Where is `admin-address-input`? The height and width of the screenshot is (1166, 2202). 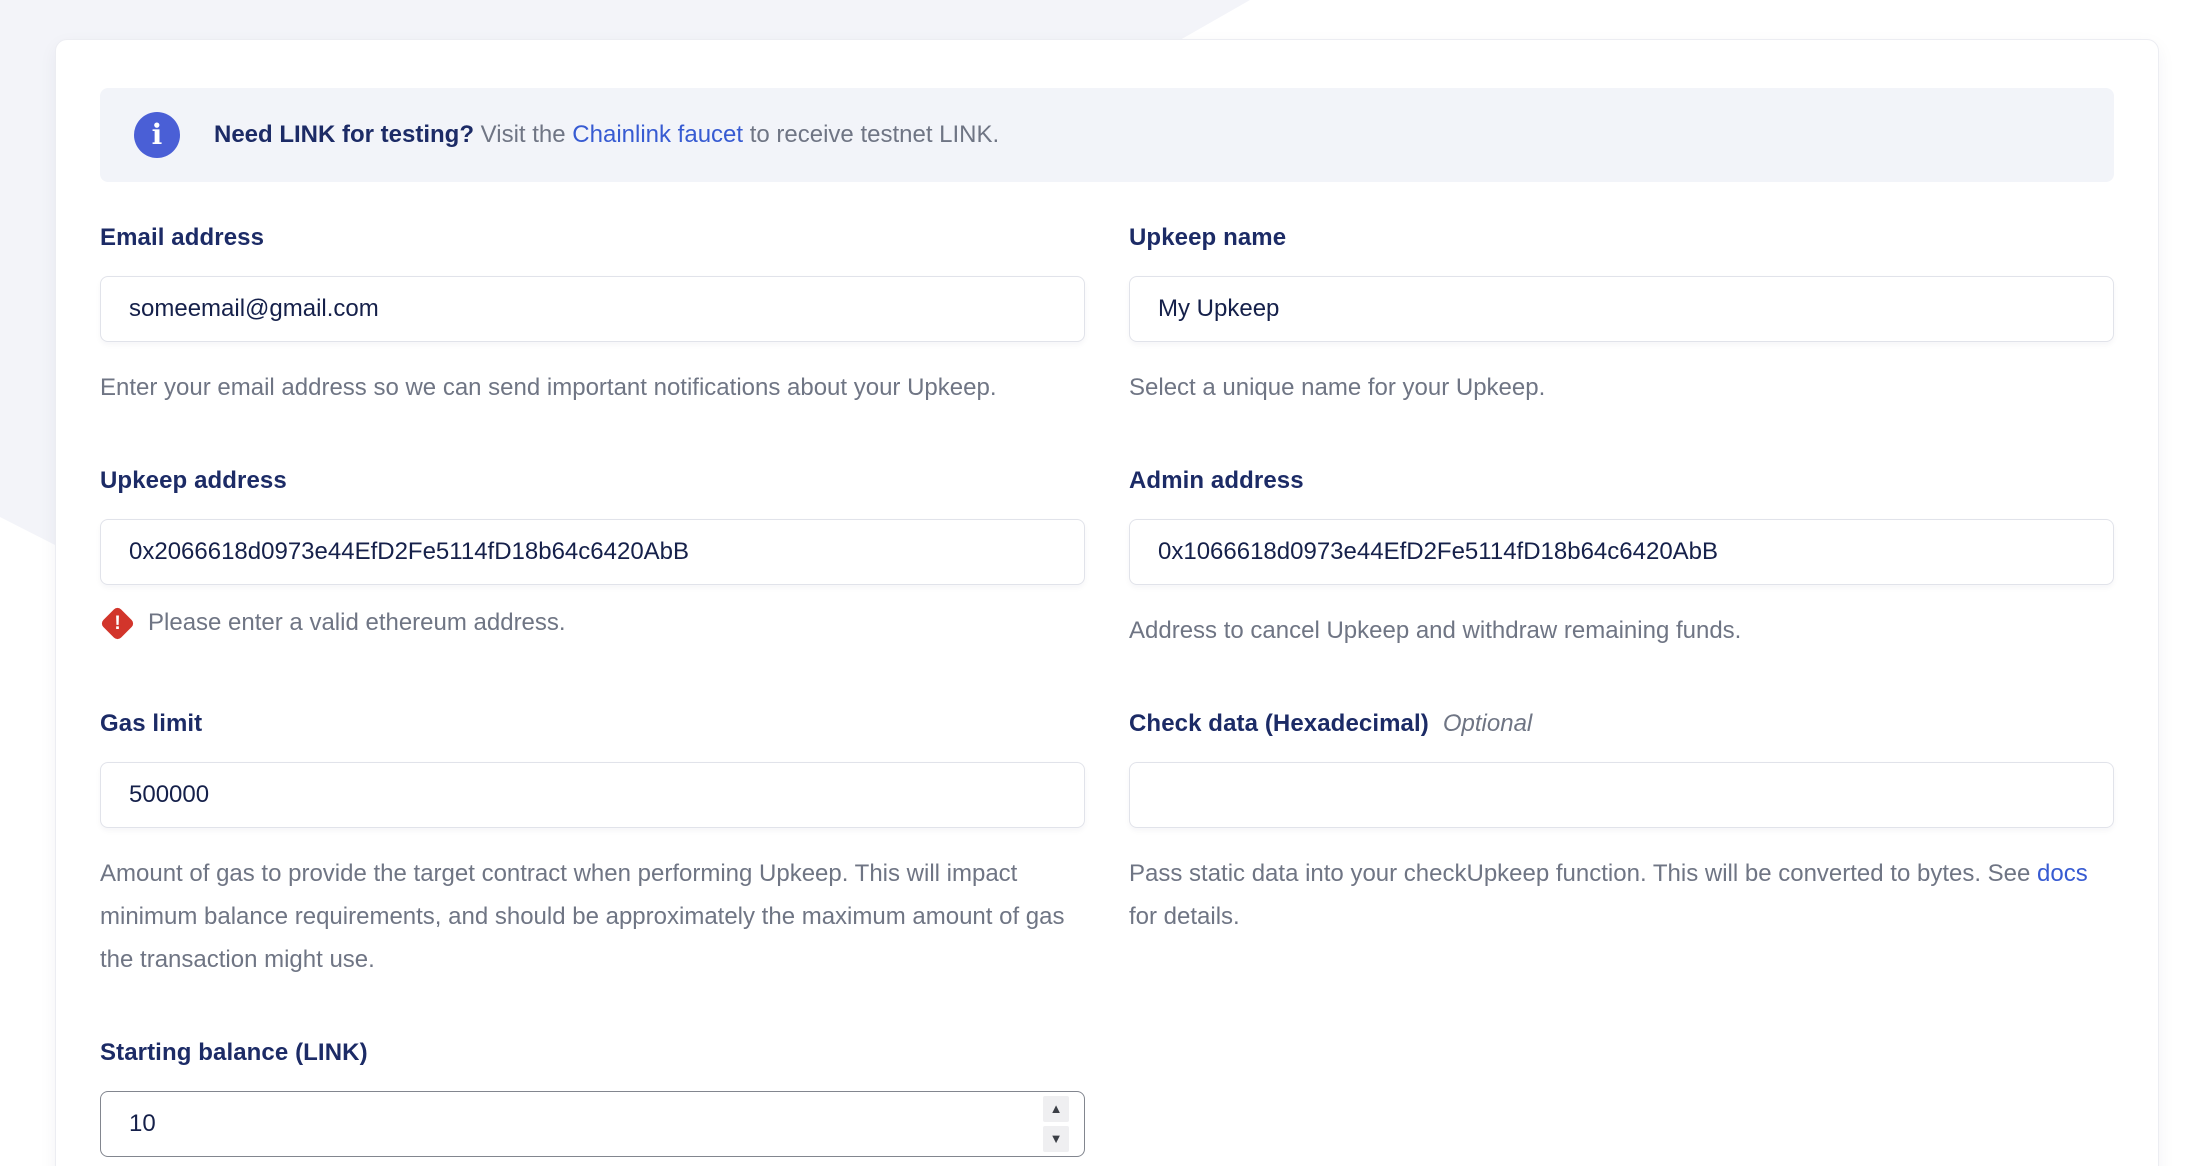
admin-address-input is located at coordinates (1621, 552).